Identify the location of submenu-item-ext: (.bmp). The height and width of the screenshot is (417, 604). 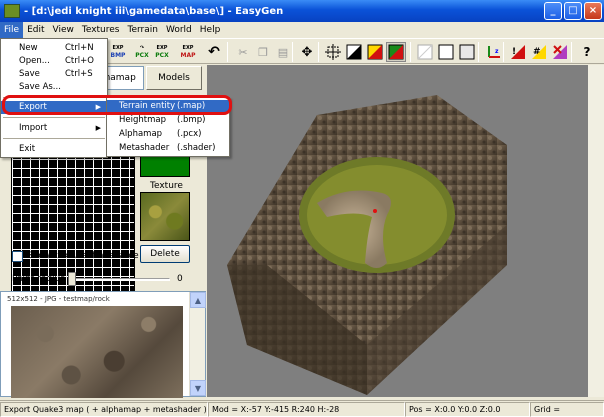
(191, 120).